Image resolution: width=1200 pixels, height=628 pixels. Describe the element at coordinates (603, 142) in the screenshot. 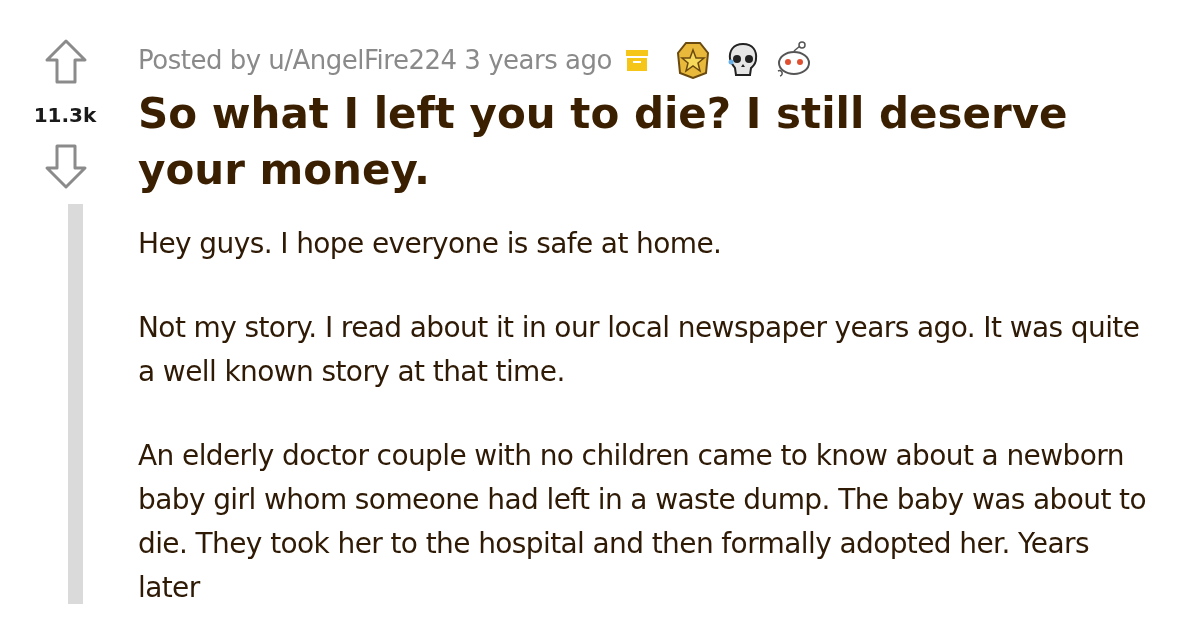

I see `post-title: So what I left you to die? I still deserve your money.` at that location.